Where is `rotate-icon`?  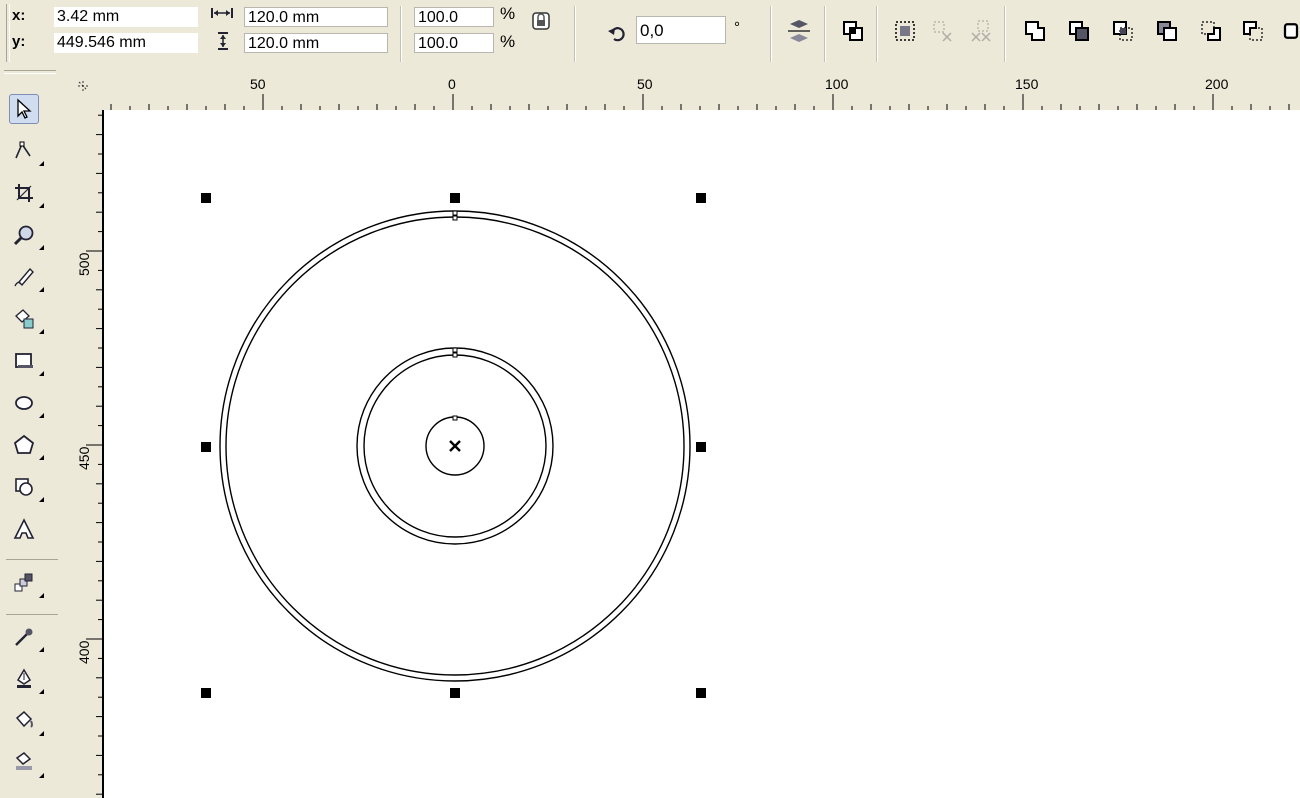
rotate-icon is located at coordinates (617, 34).